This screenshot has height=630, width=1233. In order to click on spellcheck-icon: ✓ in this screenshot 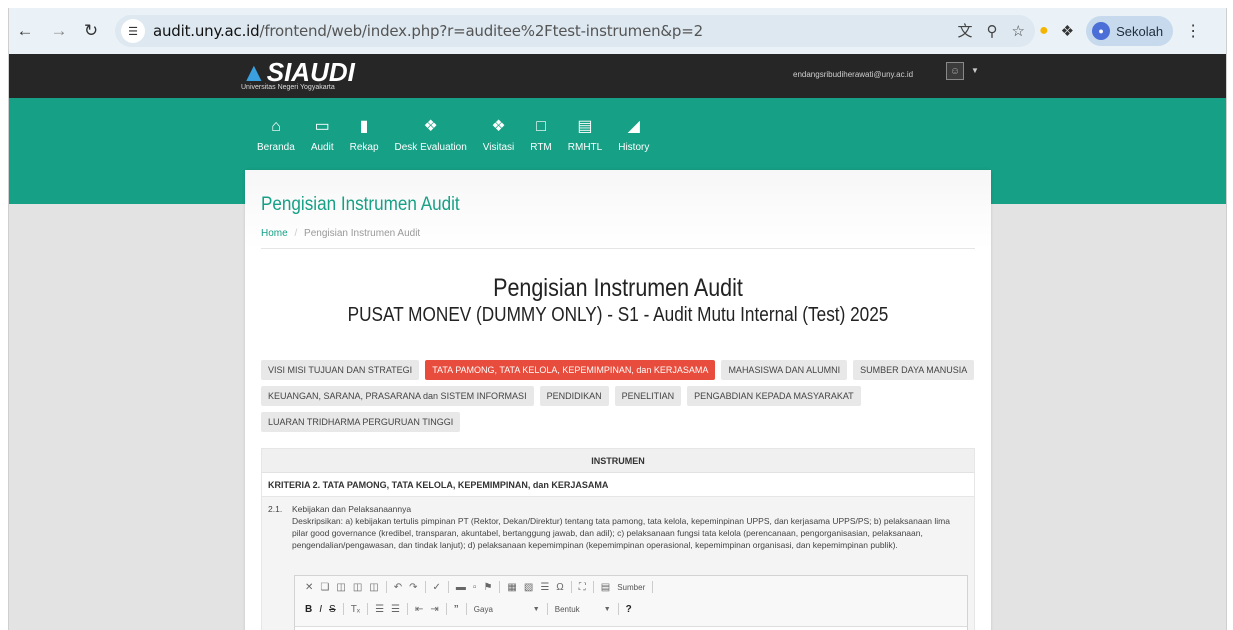, I will do `click(437, 587)`.